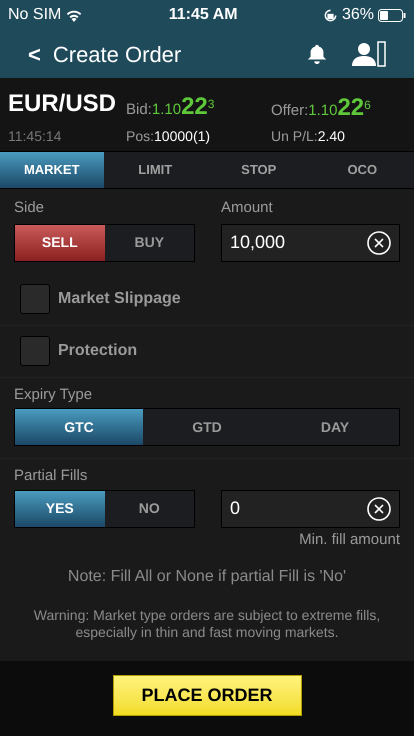 The image size is (414, 736). I want to click on expiry-label: Expiry Type, so click(54, 394).